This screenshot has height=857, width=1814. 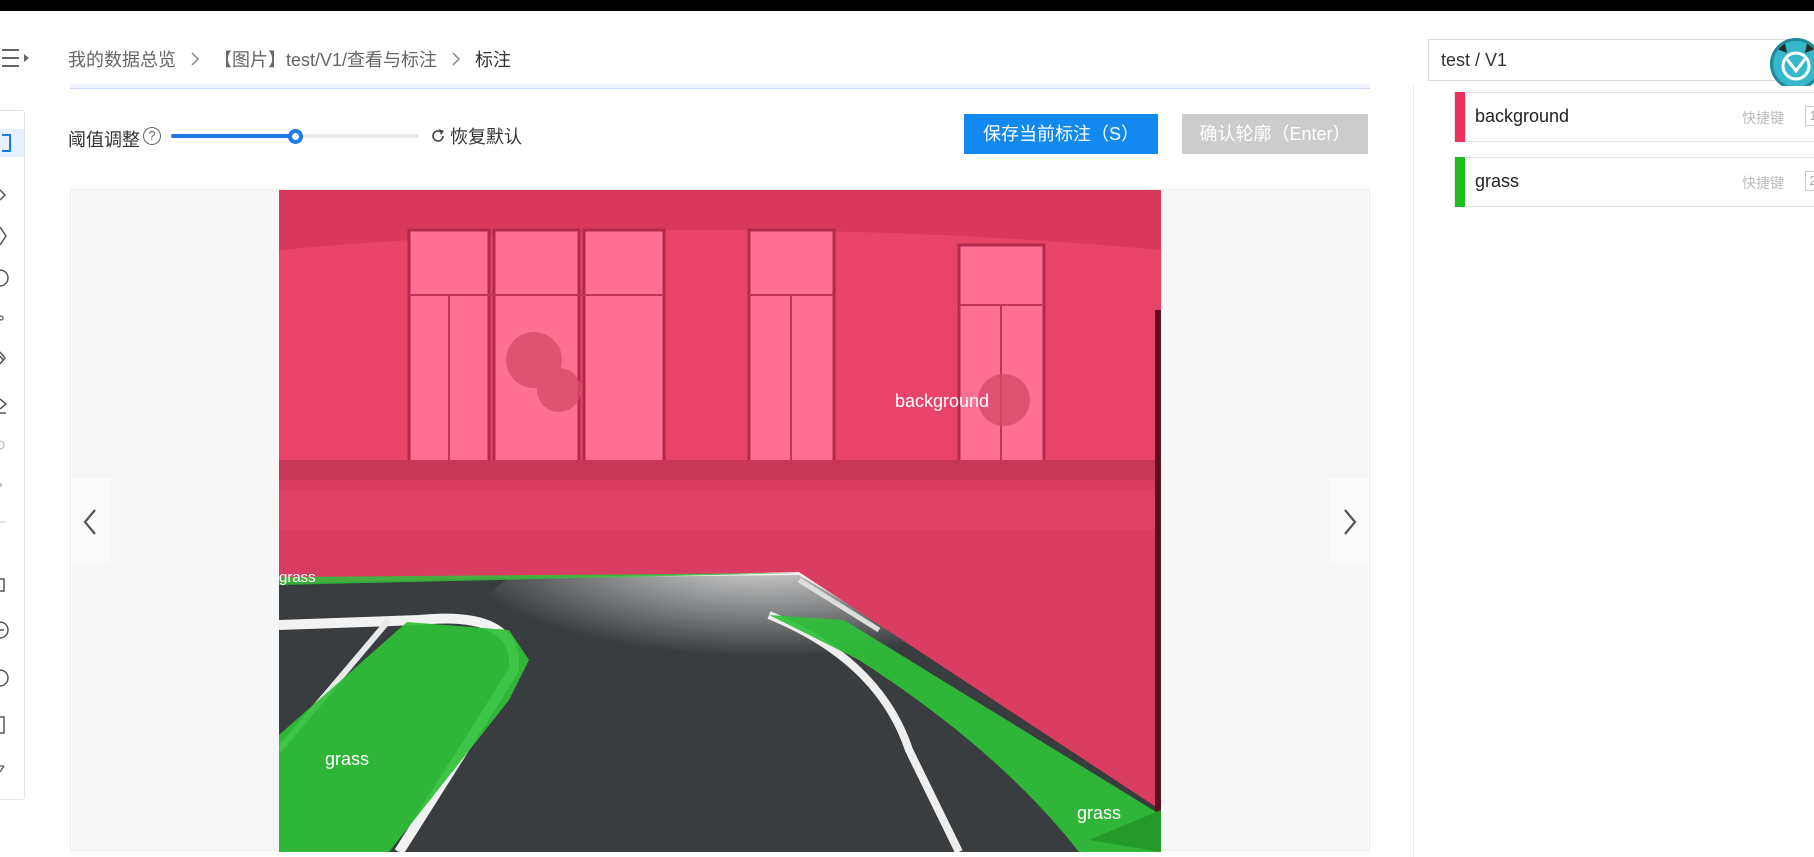 I want to click on reset-default-button: 恢复默认, so click(x=476, y=136).